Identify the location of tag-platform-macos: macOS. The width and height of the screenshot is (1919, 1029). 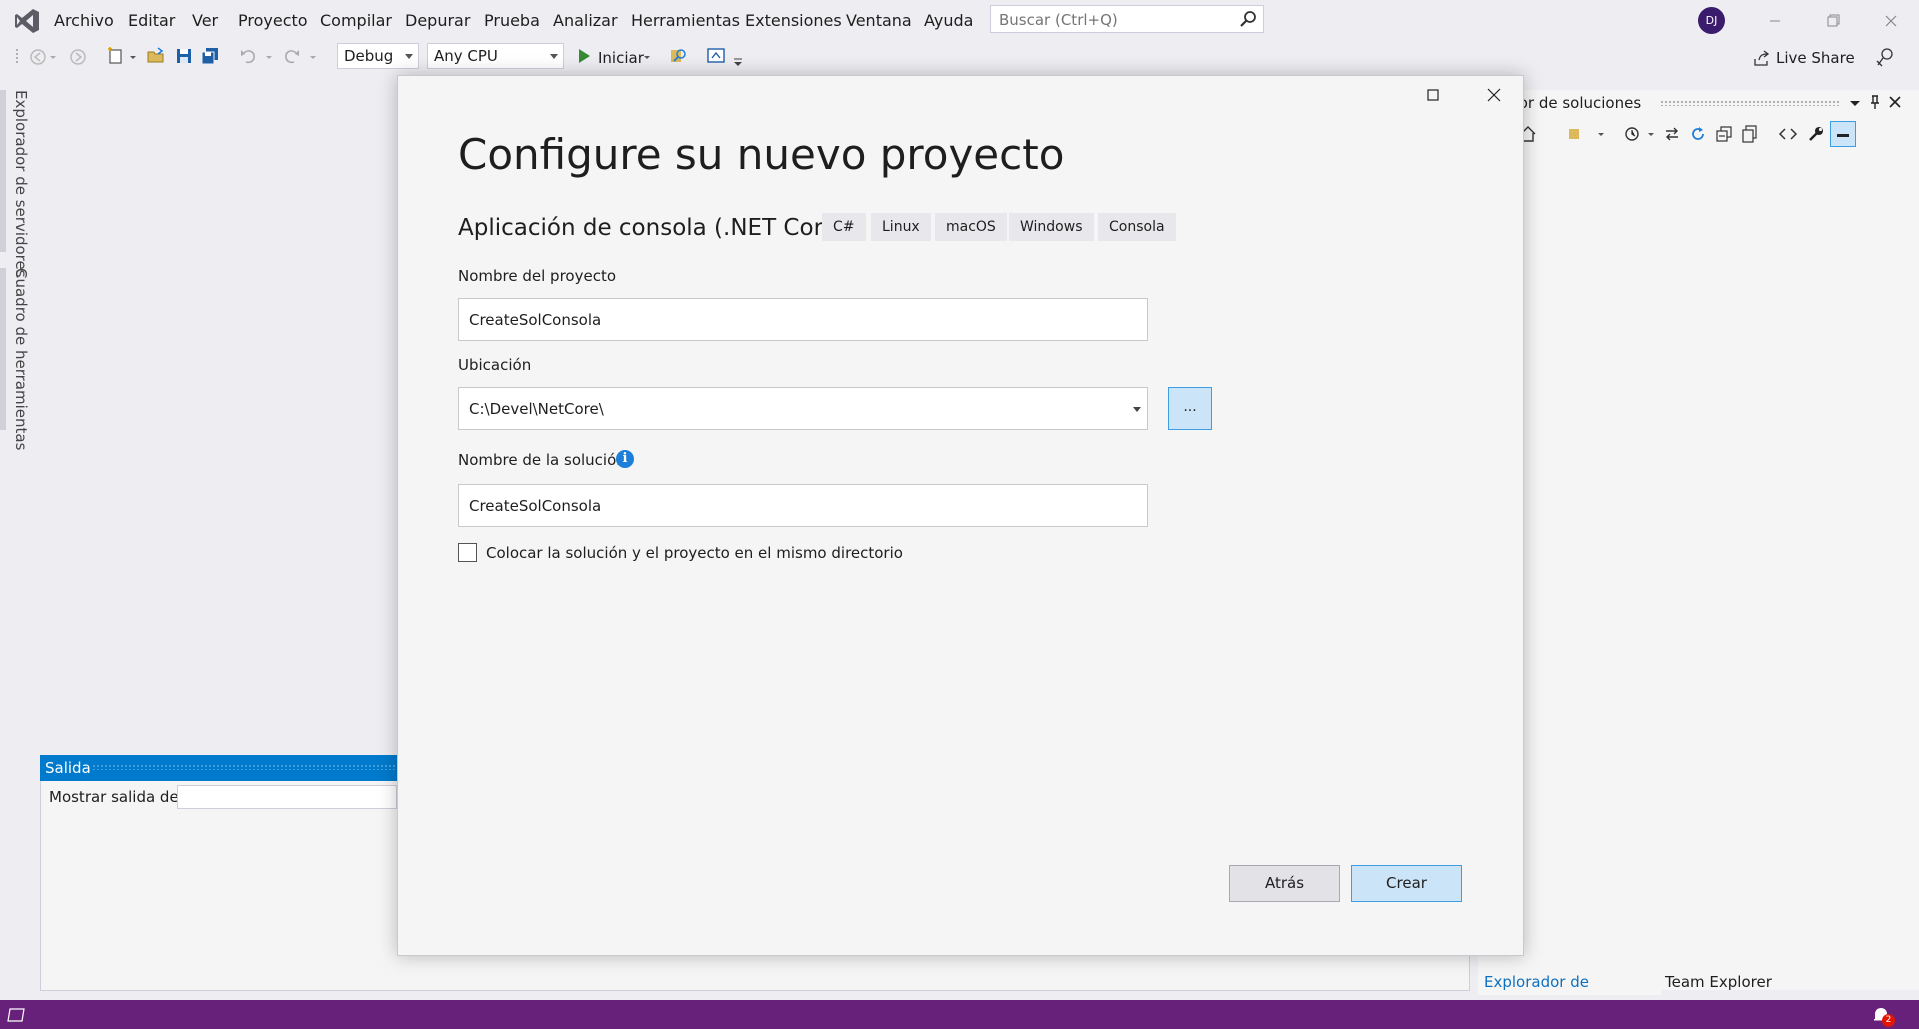
(971, 227).